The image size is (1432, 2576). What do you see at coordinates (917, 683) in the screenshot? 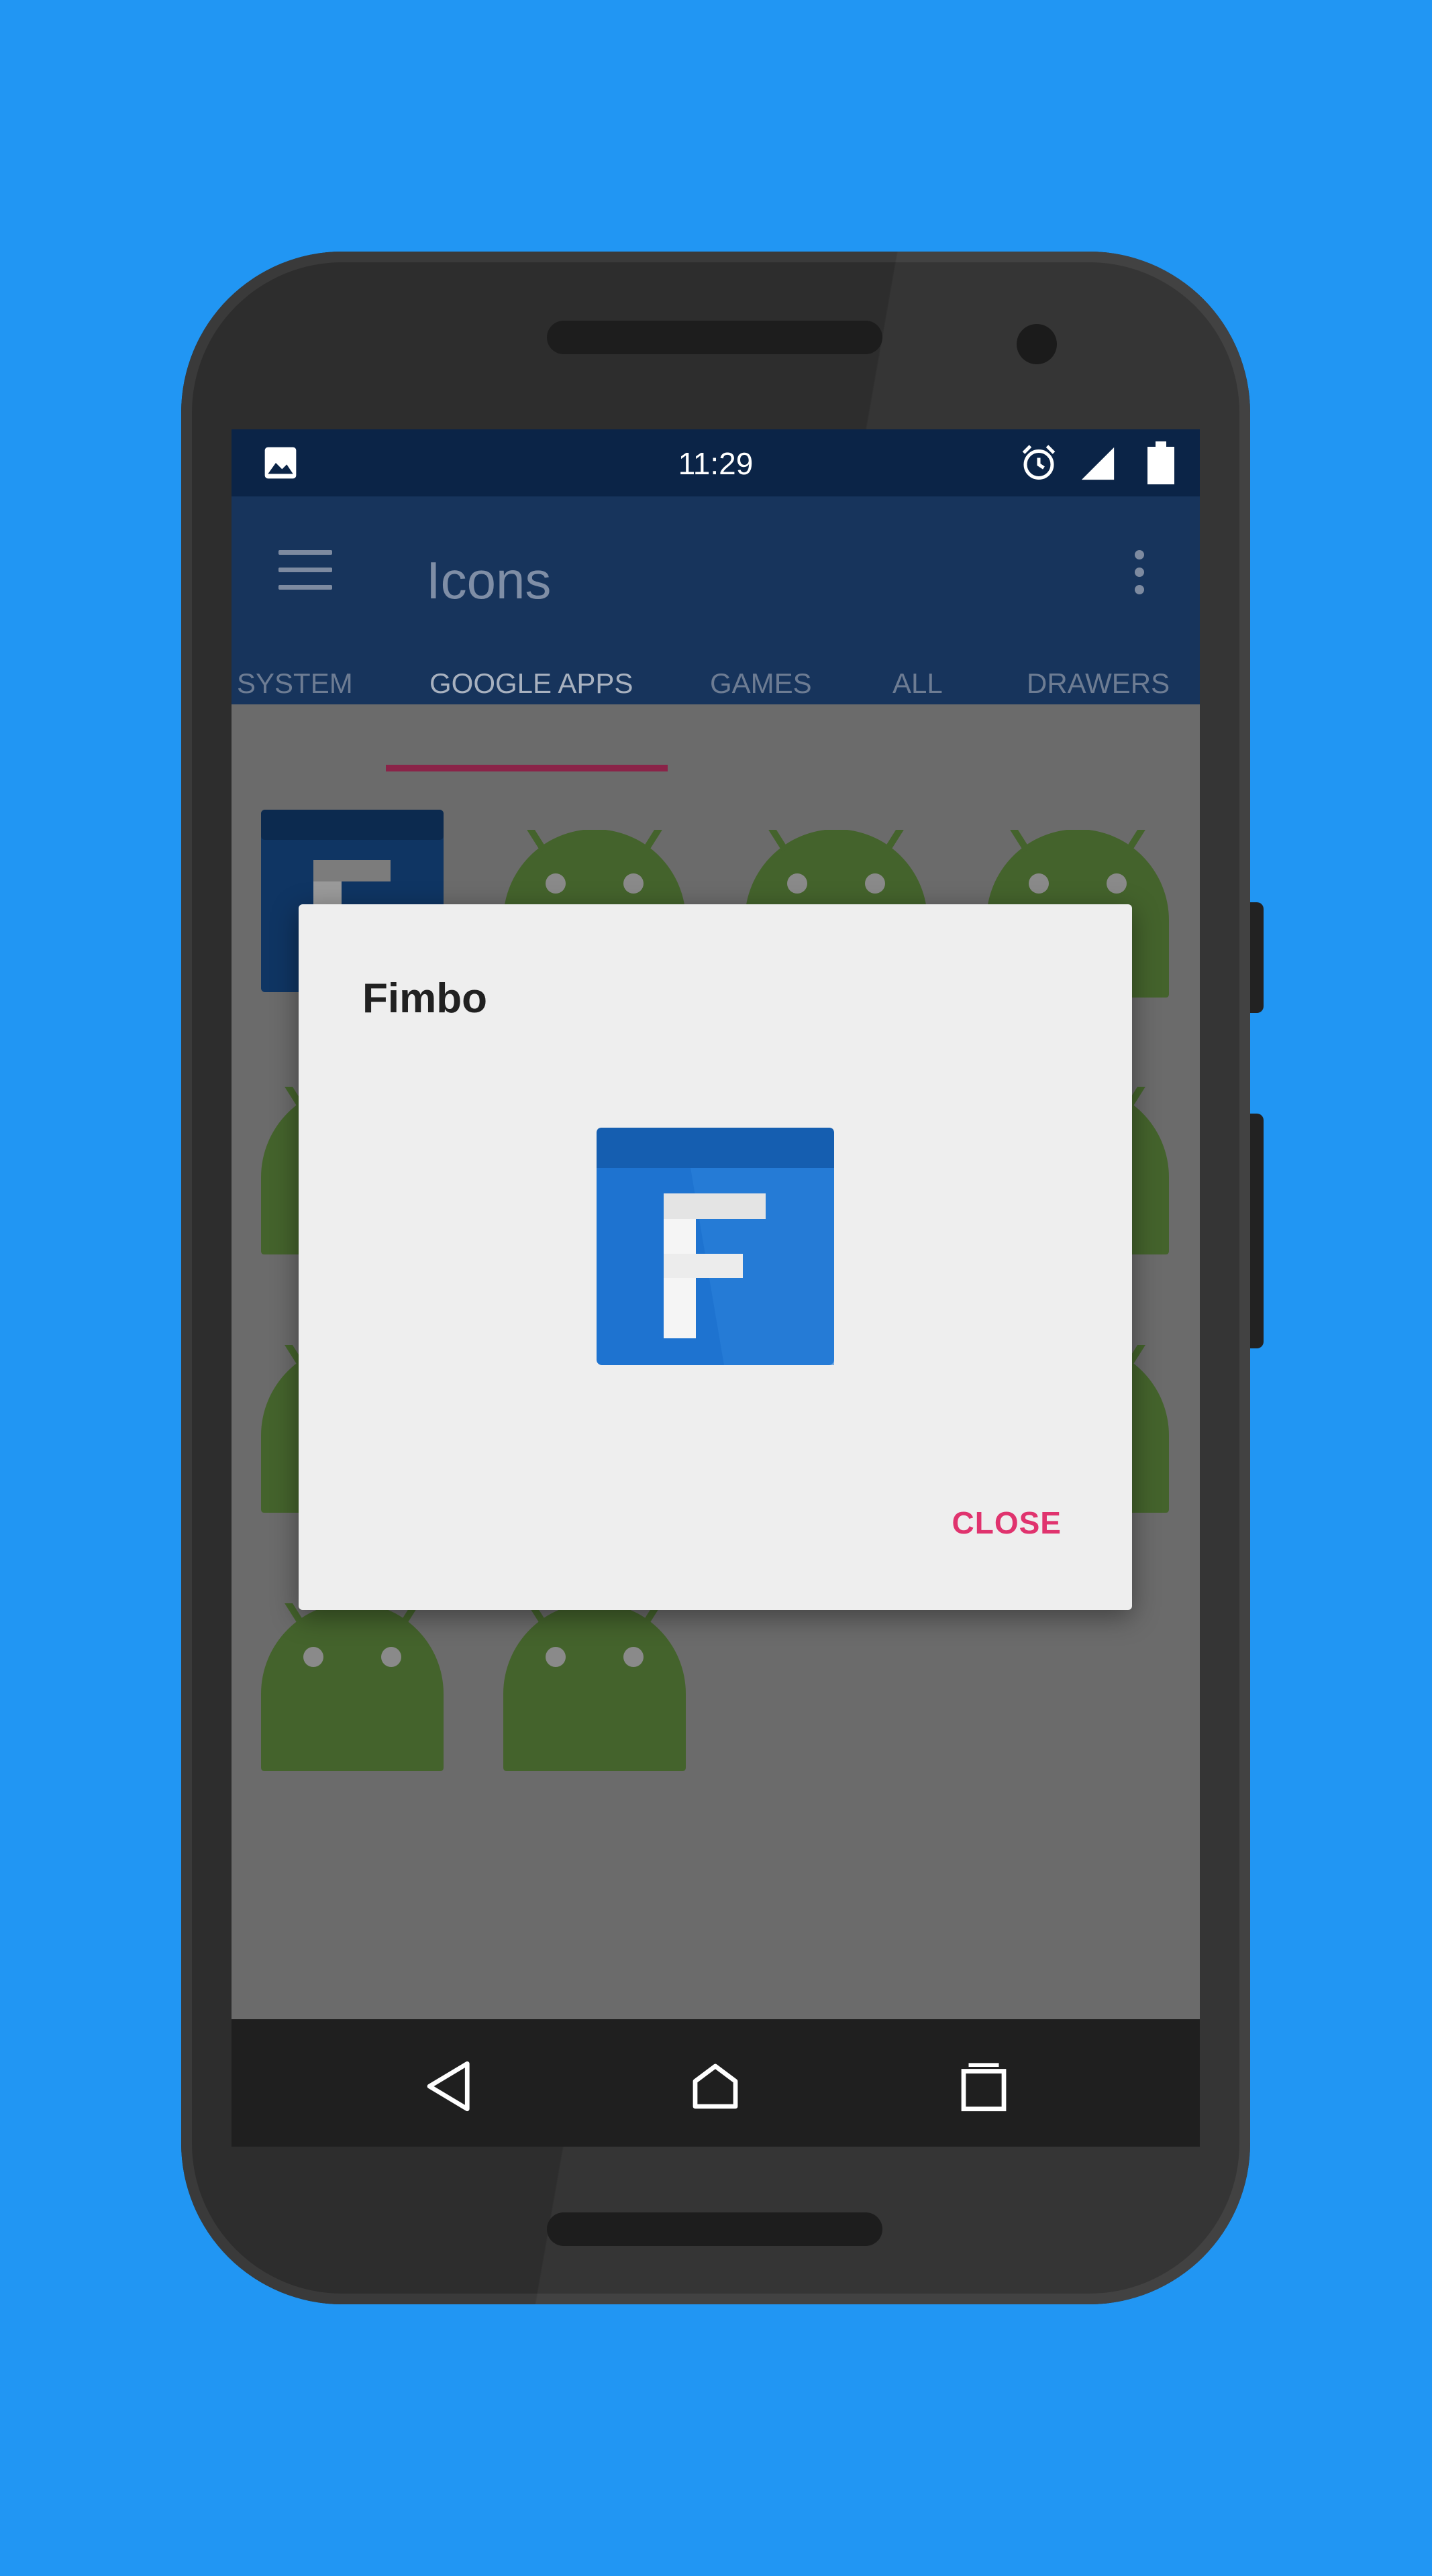
I see `tab-all: ALL` at bounding box center [917, 683].